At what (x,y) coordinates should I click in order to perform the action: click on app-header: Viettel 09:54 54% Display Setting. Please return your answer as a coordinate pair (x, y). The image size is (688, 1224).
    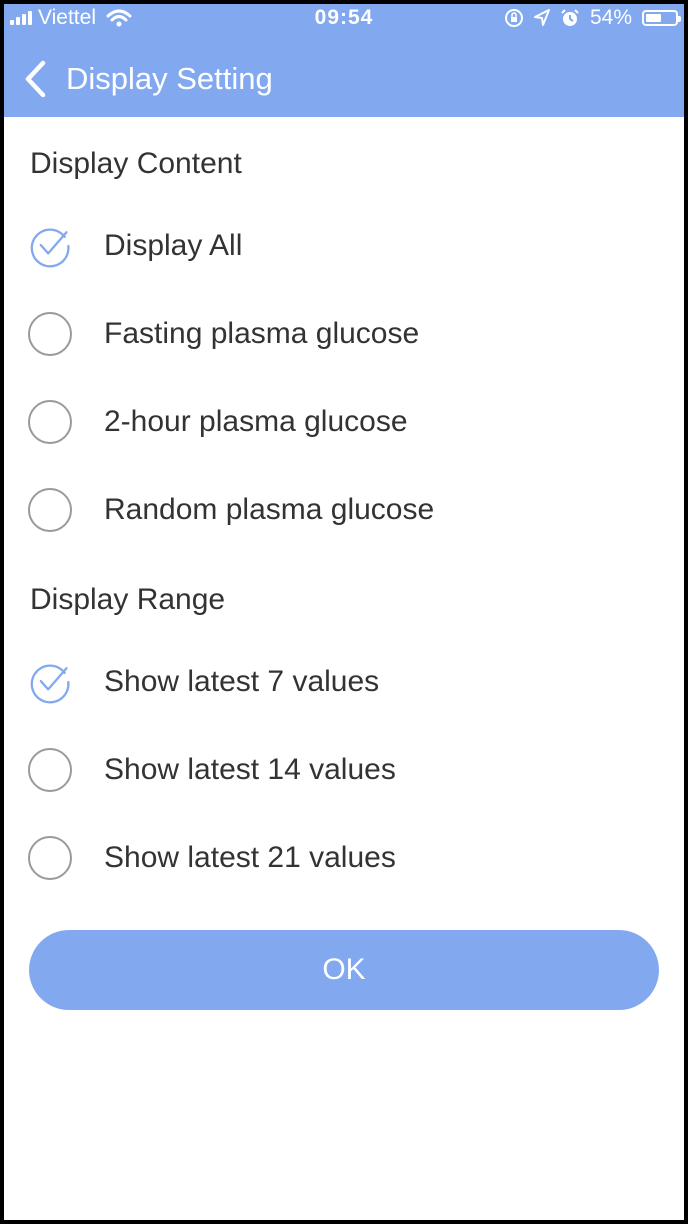
    Looking at the image, I should click on (344, 60).